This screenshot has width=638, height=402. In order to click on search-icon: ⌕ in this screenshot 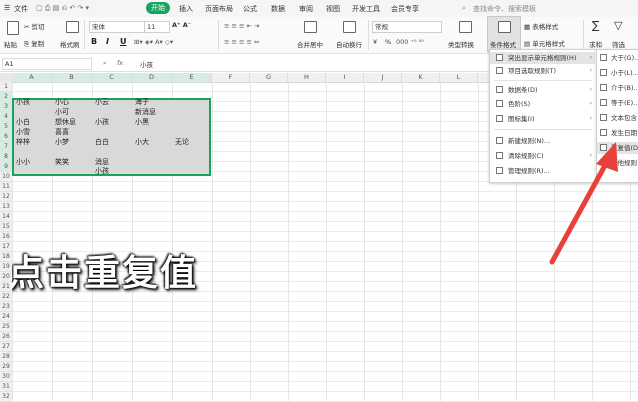, I will do `click(464, 8)`.